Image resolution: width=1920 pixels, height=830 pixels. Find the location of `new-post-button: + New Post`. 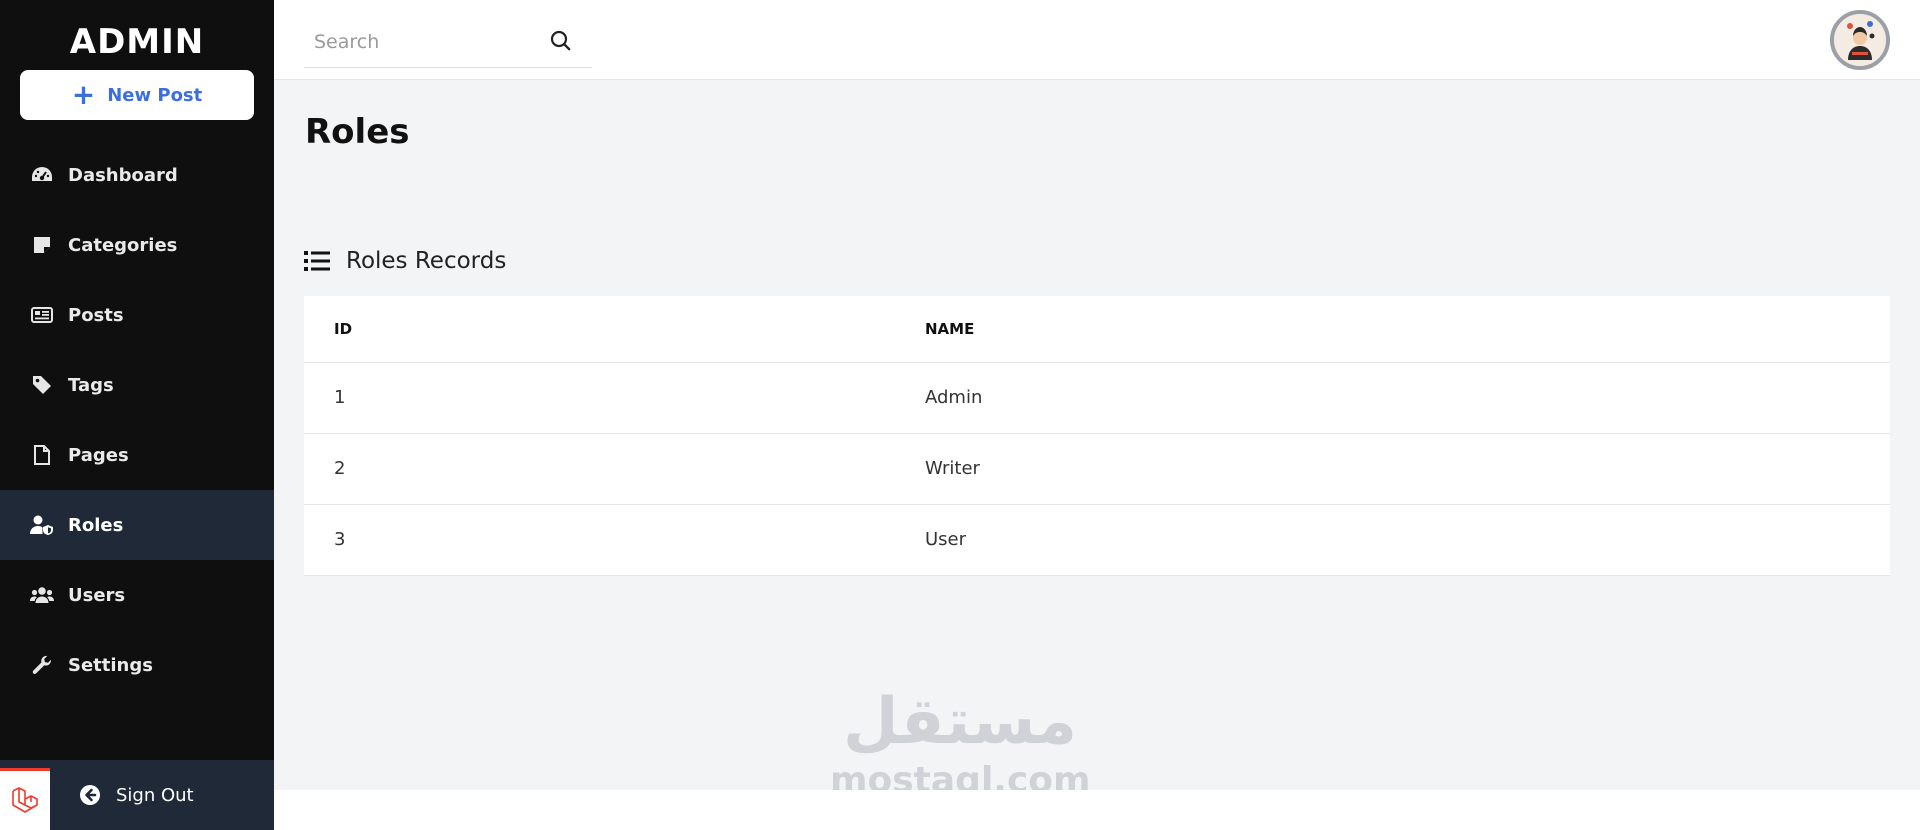

new-post-button: + New Post is located at coordinates (137, 95).